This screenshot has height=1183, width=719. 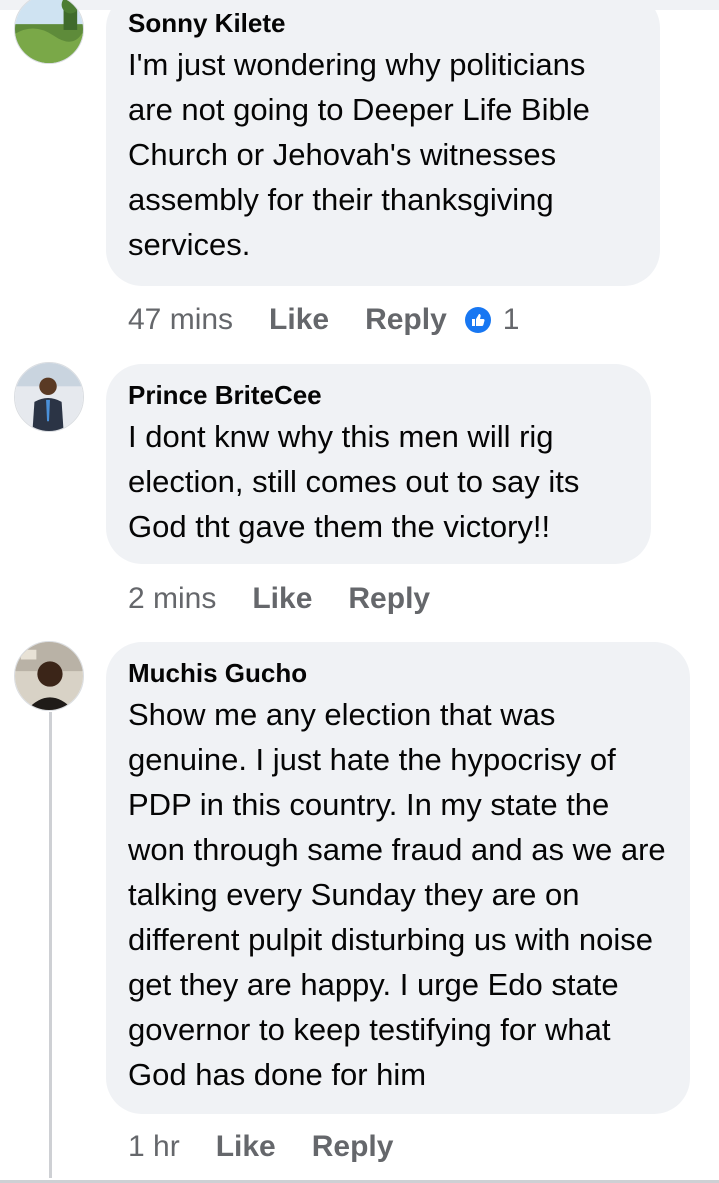 I want to click on comment-author: Prince BriteCee, so click(x=378, y=395).